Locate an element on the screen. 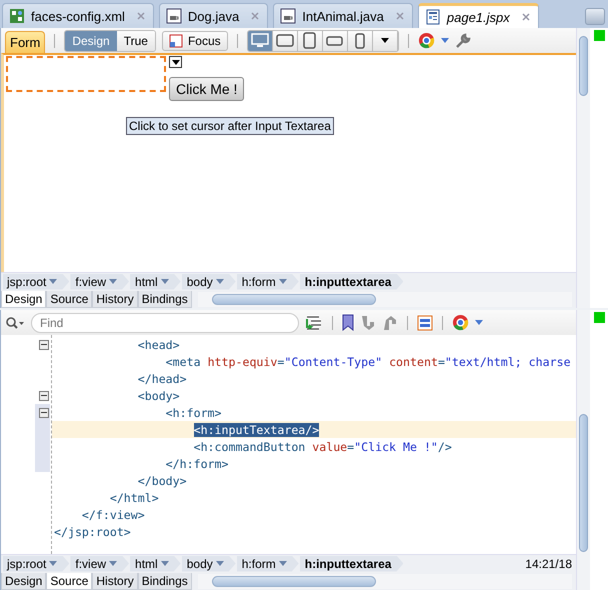 This screenshot has height=590, width=608. previous-bookmark-button is located at coordinates (390, 322).